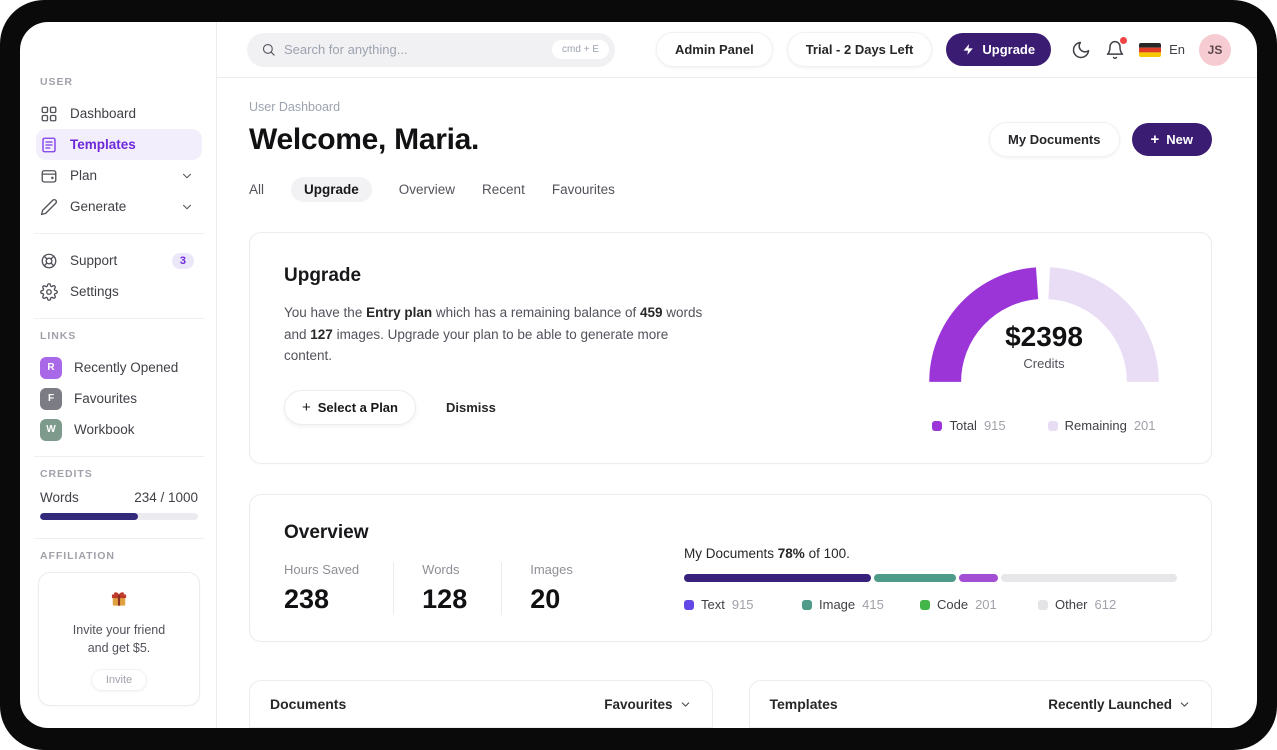  Describe the element at coordinates (1144, 425) in the screenshot. I see `legend-value: 201` at that location.